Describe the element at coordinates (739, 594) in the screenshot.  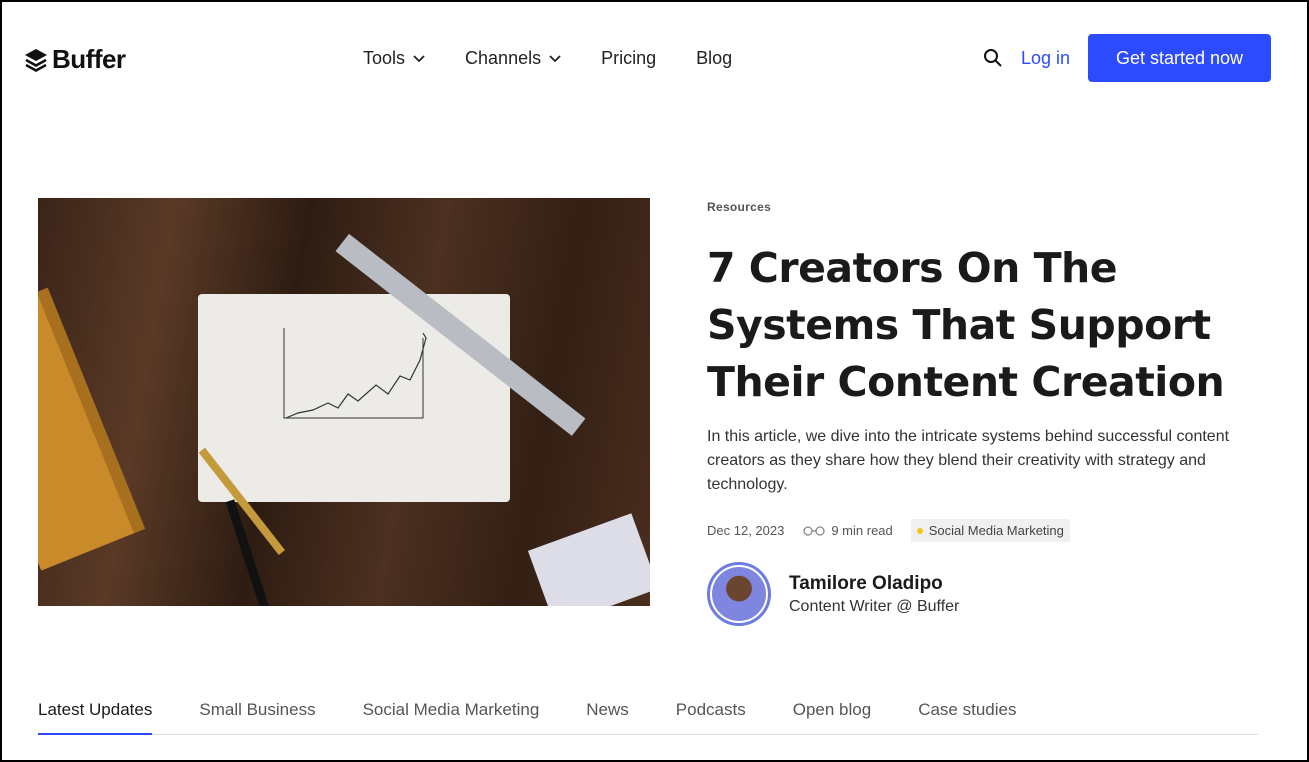
I see `avatar` at that location.